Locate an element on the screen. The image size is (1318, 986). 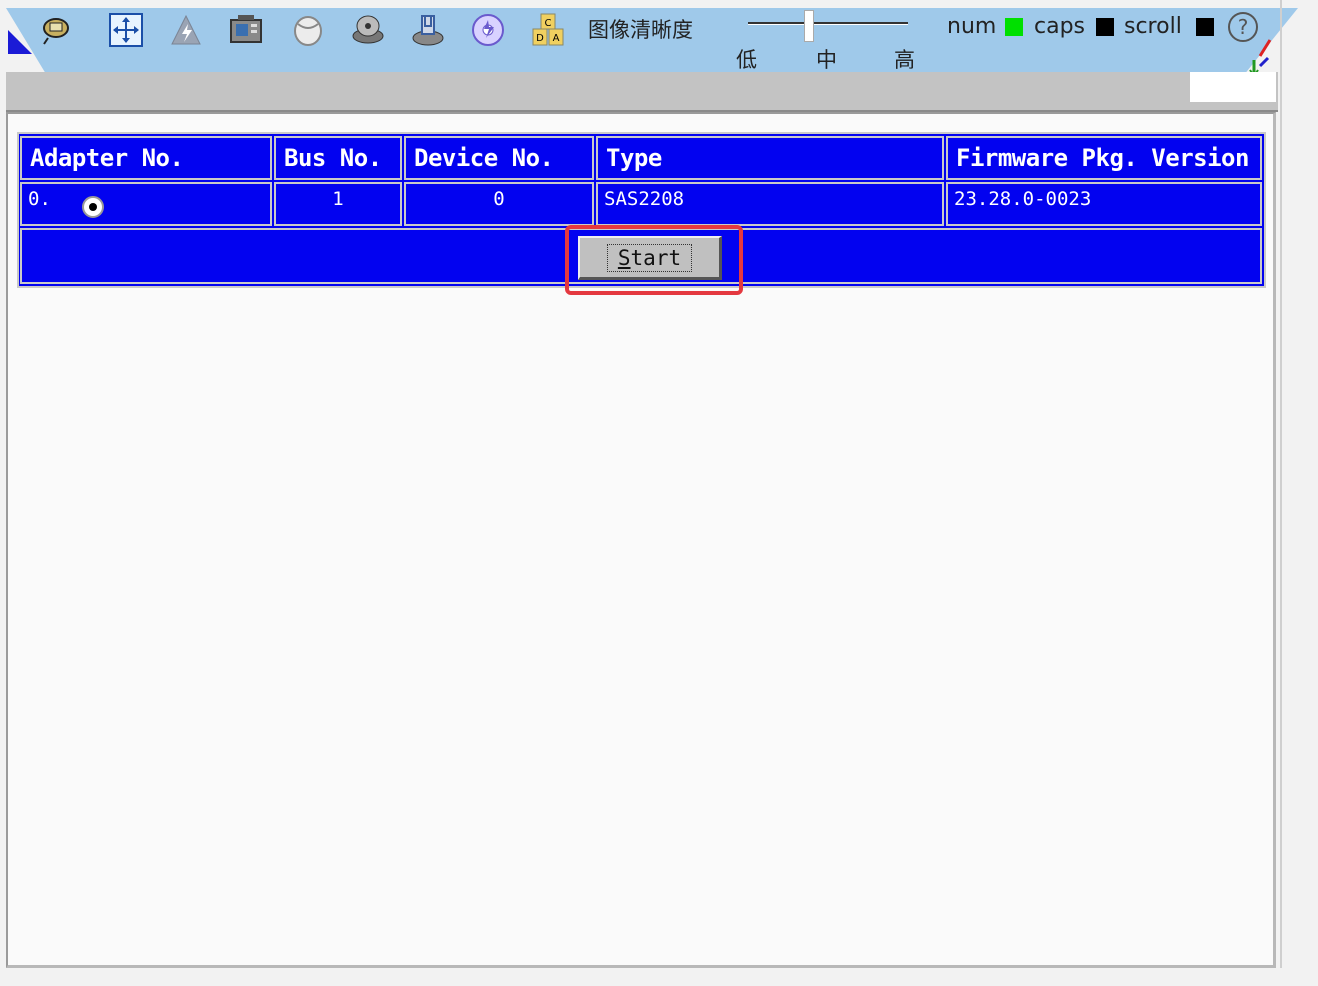
mouse-icon is located at coordinates (308, 30).